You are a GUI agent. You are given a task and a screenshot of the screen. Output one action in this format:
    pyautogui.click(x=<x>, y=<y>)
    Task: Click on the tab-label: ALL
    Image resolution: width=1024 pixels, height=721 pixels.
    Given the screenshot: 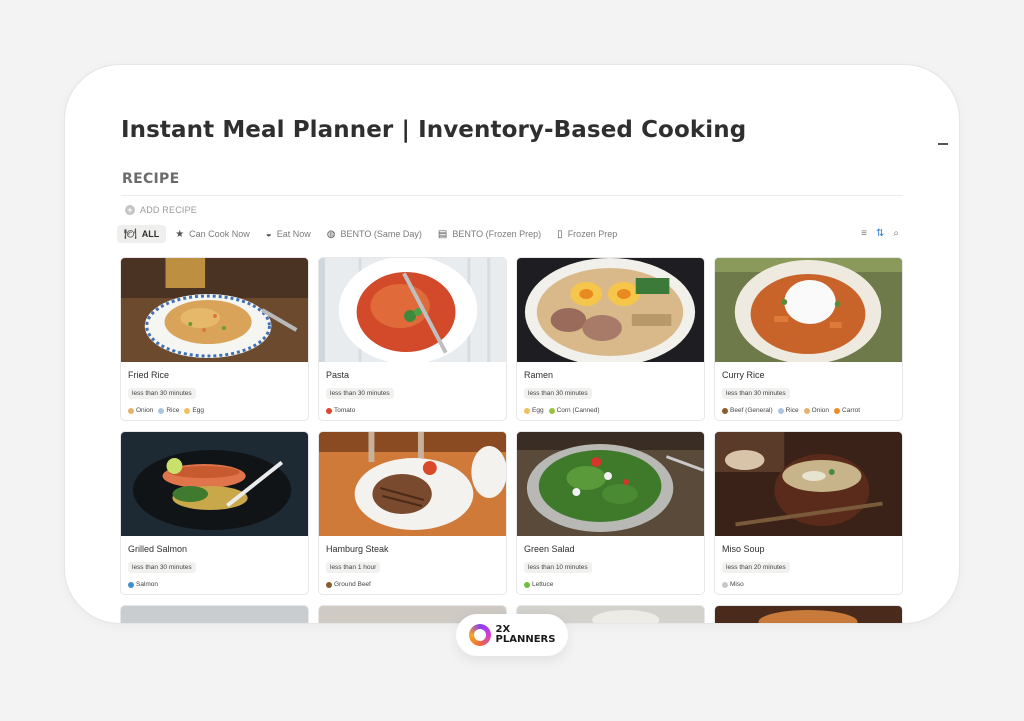 What is the action you would take?
    pyautogui.click(x=150, y=234)
    